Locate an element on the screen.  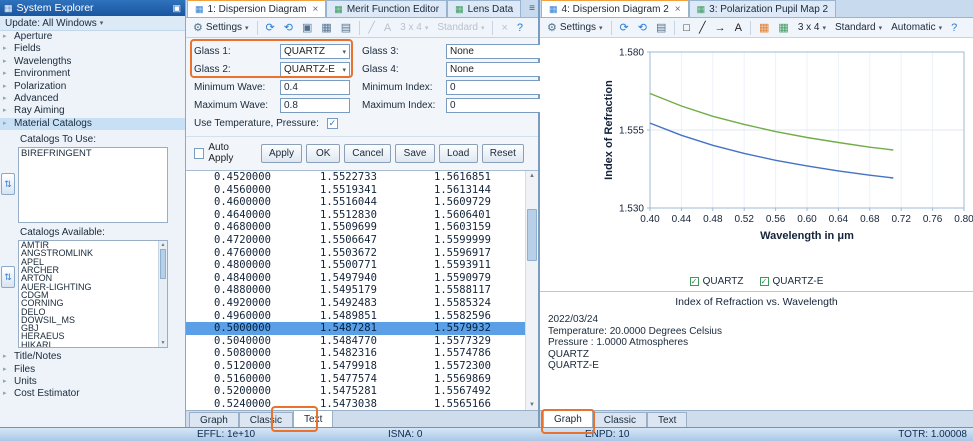
sidebar-item-polarization: ▸ Polarization is located at coordinates (92, 87).